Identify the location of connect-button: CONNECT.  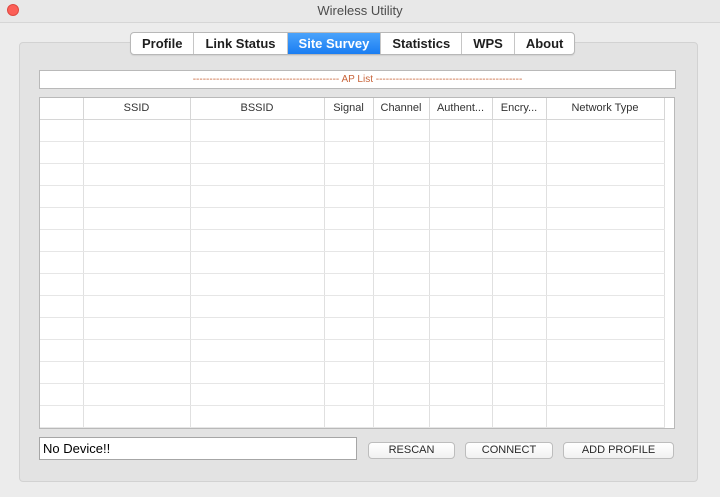
(509, 450).